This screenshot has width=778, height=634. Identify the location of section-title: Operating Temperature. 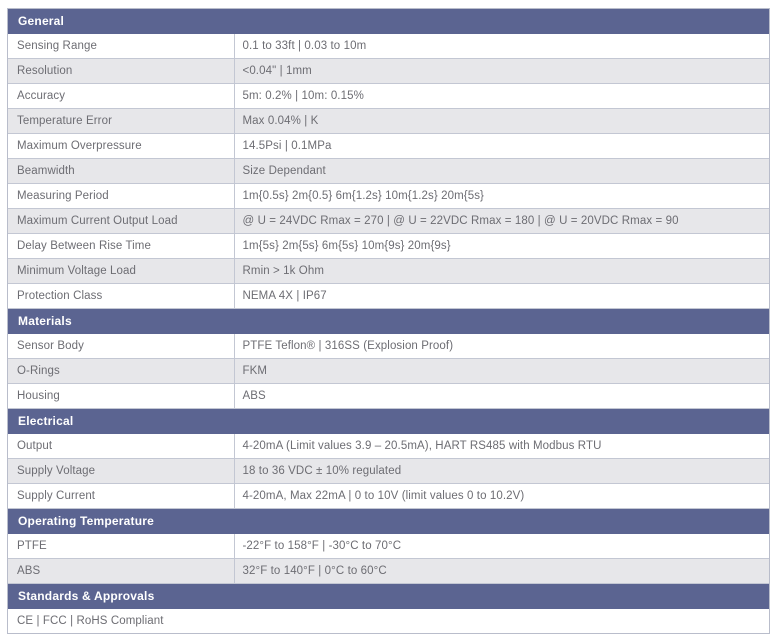
(388, 521).